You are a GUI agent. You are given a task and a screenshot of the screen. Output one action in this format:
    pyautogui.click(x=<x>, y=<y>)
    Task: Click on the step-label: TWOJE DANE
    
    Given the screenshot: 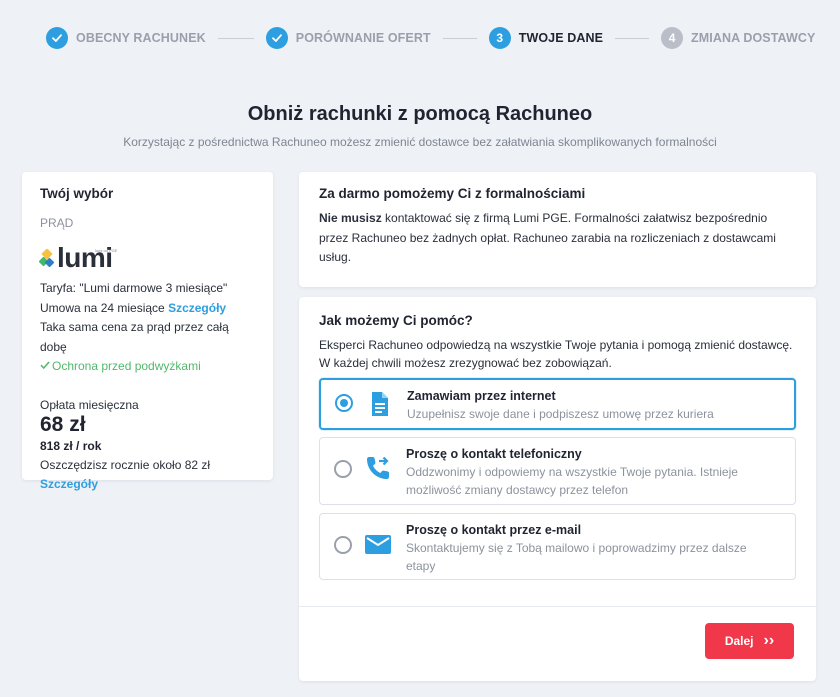 What is the action you would take?
    pyautogui.click(x=561, y=38)
    